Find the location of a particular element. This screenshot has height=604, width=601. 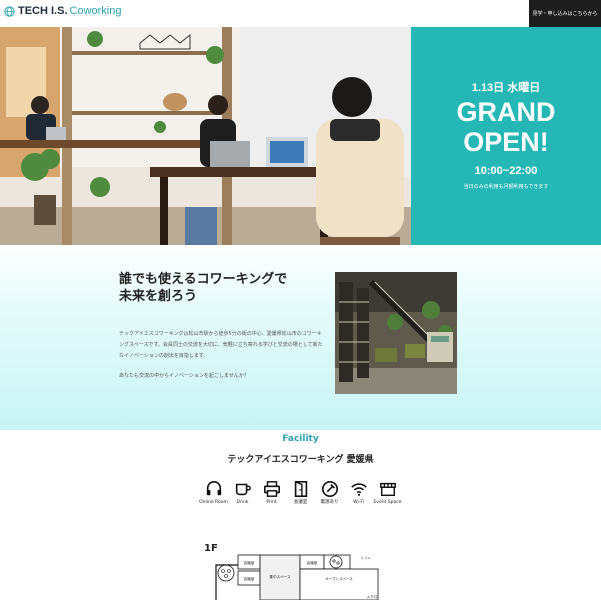

site-logo: TECH I.S. Coworking is located at coordinates (62, 11).